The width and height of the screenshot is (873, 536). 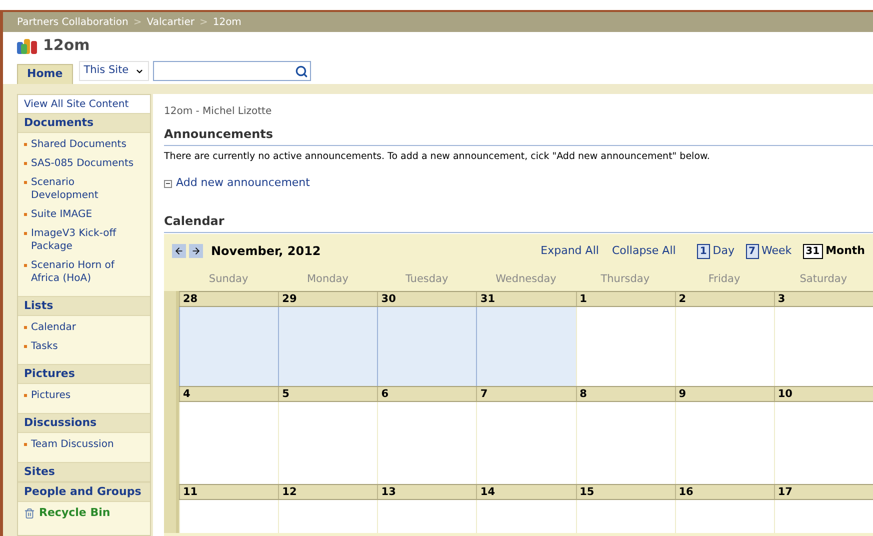 What do you see at coordinates (66, 45) in the screenshot?
I see `site-title: 12om` at bounding box center [66, 45].